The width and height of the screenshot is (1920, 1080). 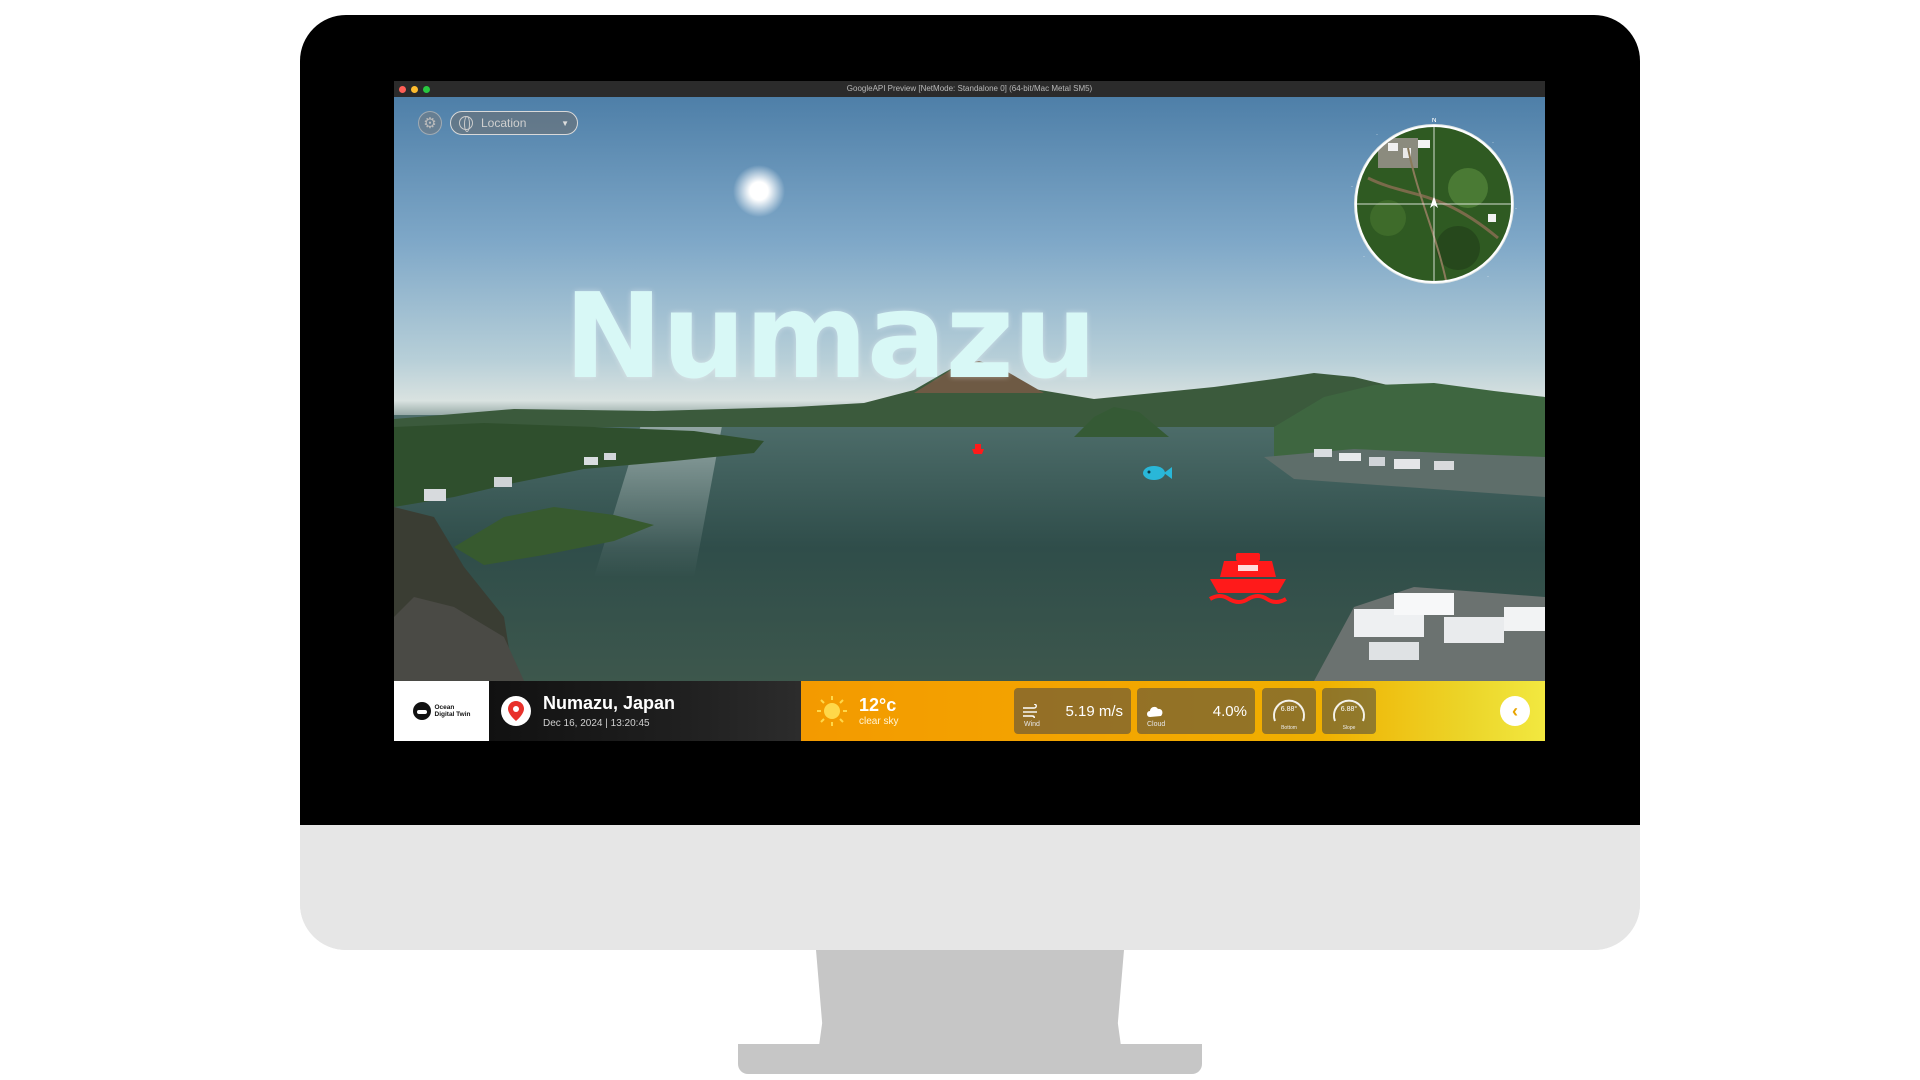 I want to click on settings-button: ⚙, so click(x=430, y=123).